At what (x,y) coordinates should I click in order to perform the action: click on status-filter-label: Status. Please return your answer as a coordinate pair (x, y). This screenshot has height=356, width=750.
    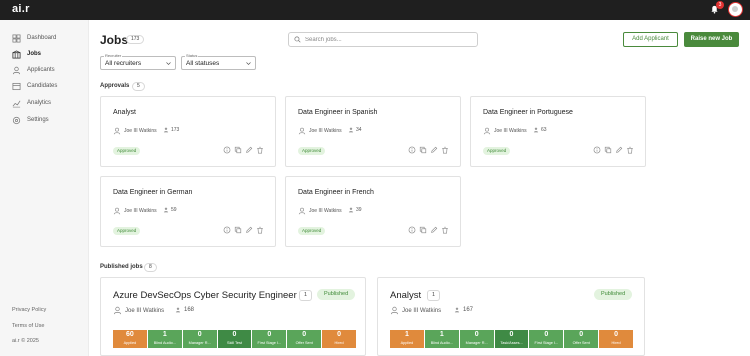
    Looking at the image, I should click on (192, 55).